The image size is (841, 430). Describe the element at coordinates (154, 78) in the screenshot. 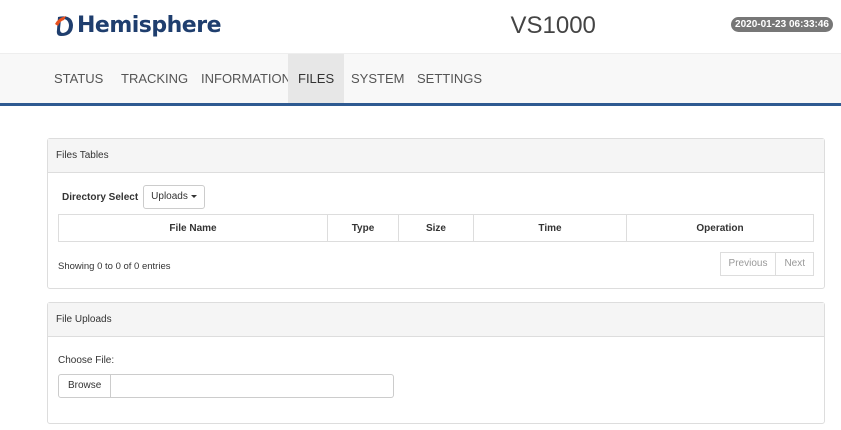

I see `tab-tracking: TRACKING` at that location.